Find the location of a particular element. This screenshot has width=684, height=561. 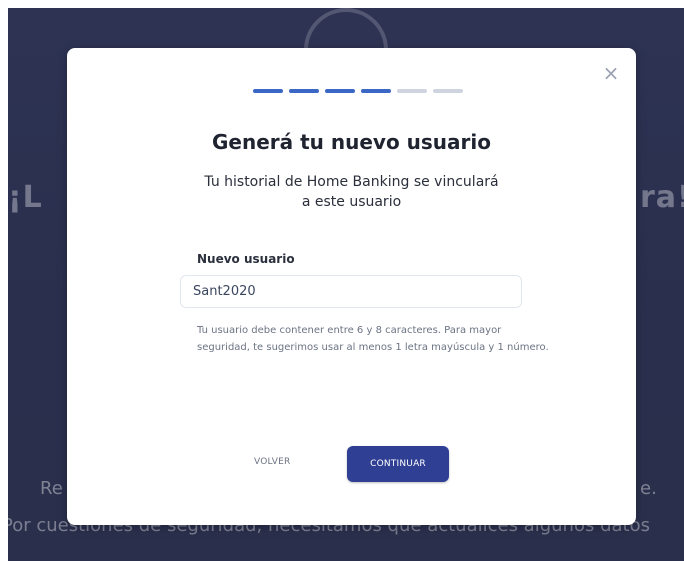

new-username-field is located at coordinates (351, 291).